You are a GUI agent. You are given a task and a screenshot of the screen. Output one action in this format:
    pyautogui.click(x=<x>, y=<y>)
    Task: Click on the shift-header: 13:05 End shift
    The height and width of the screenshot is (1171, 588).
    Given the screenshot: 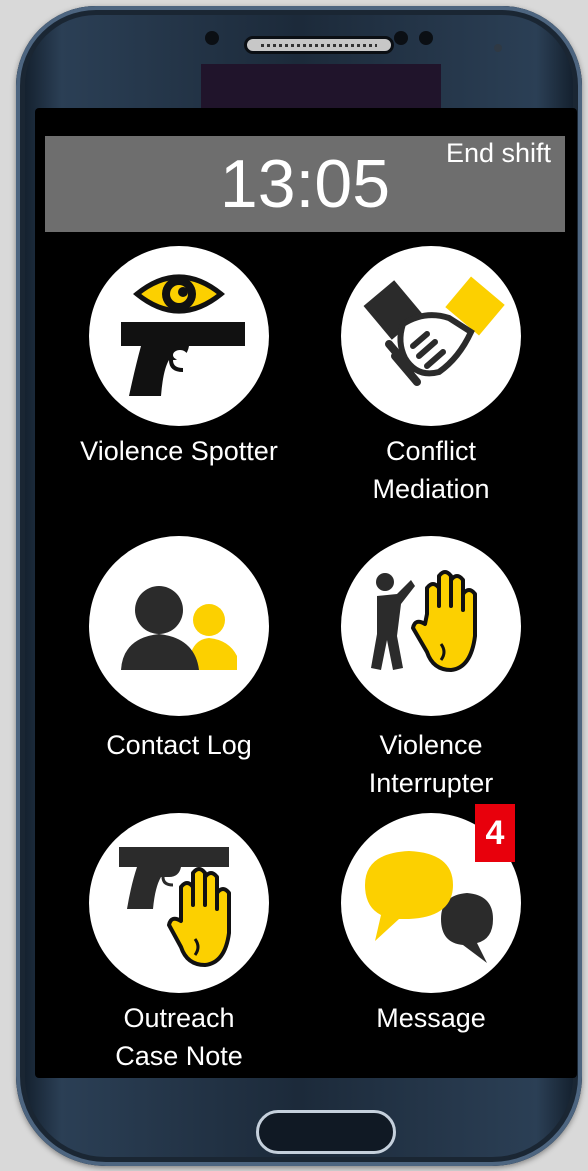 What is the action you would take?
    pyautogui.click(x=305, y=184)
    